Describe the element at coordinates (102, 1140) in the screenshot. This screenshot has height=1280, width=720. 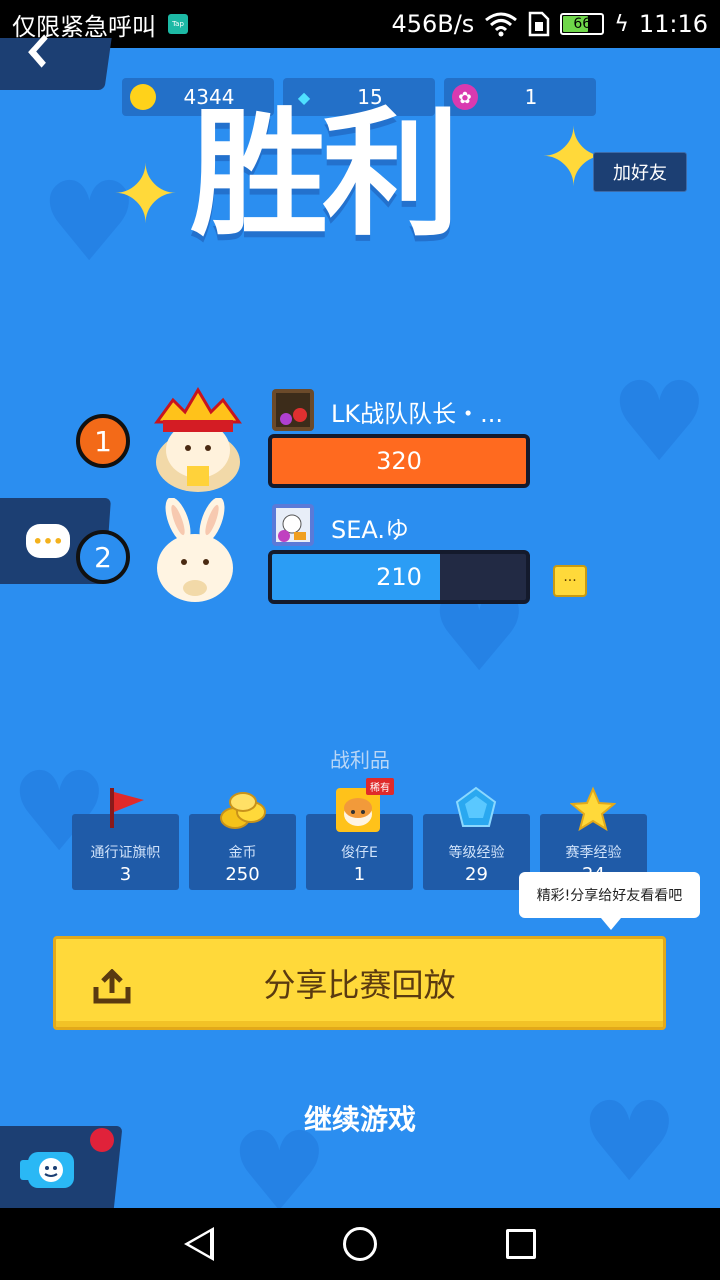
I see `notification-dot` at that location.